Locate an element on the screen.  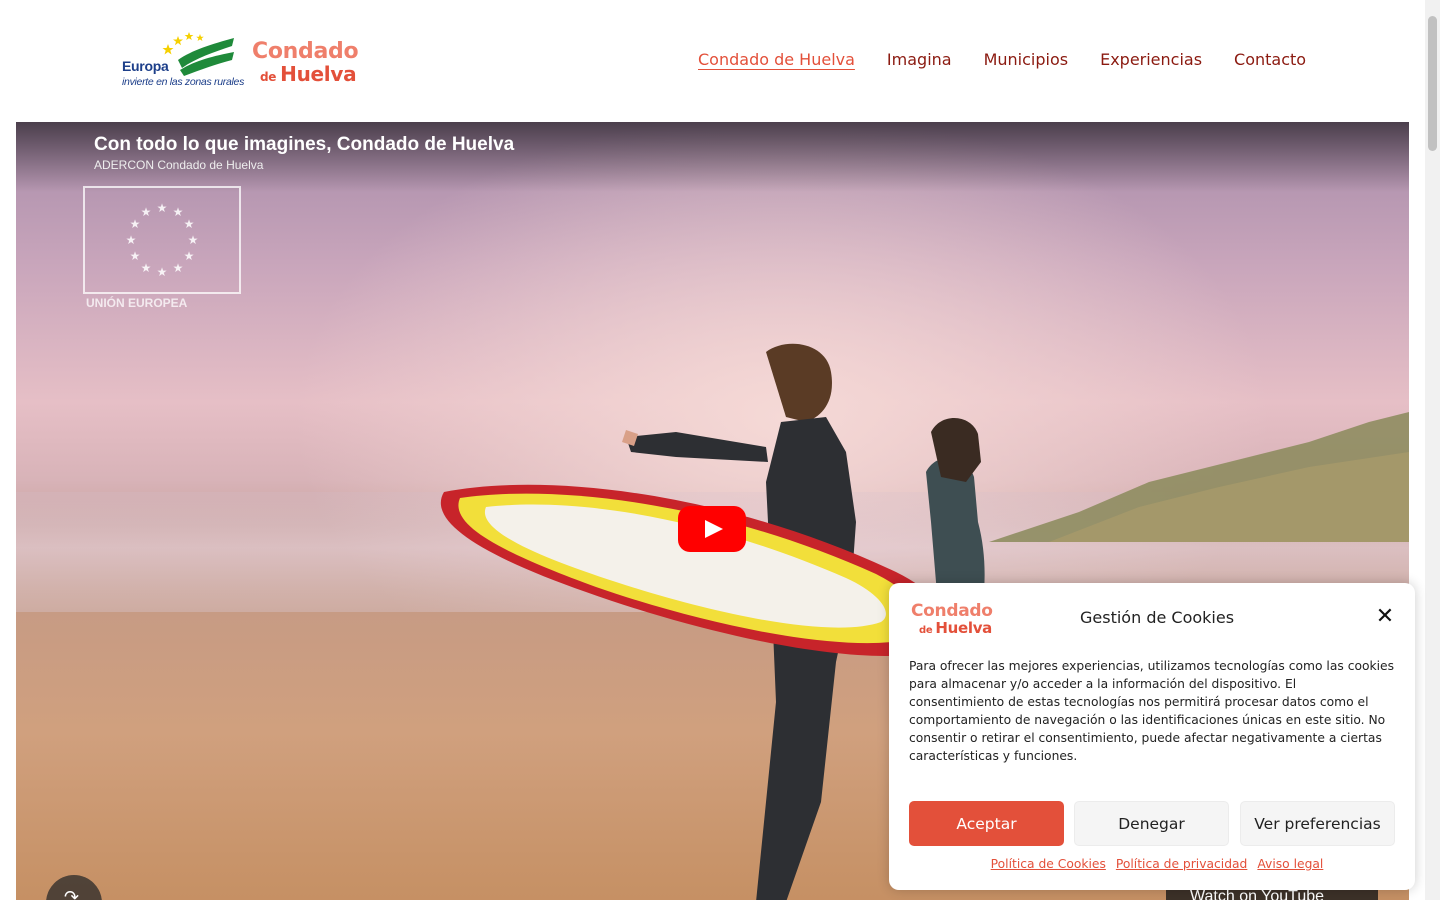
cookie-dialog-logo: Condado de Huelva is located at coordinates (952, 620).